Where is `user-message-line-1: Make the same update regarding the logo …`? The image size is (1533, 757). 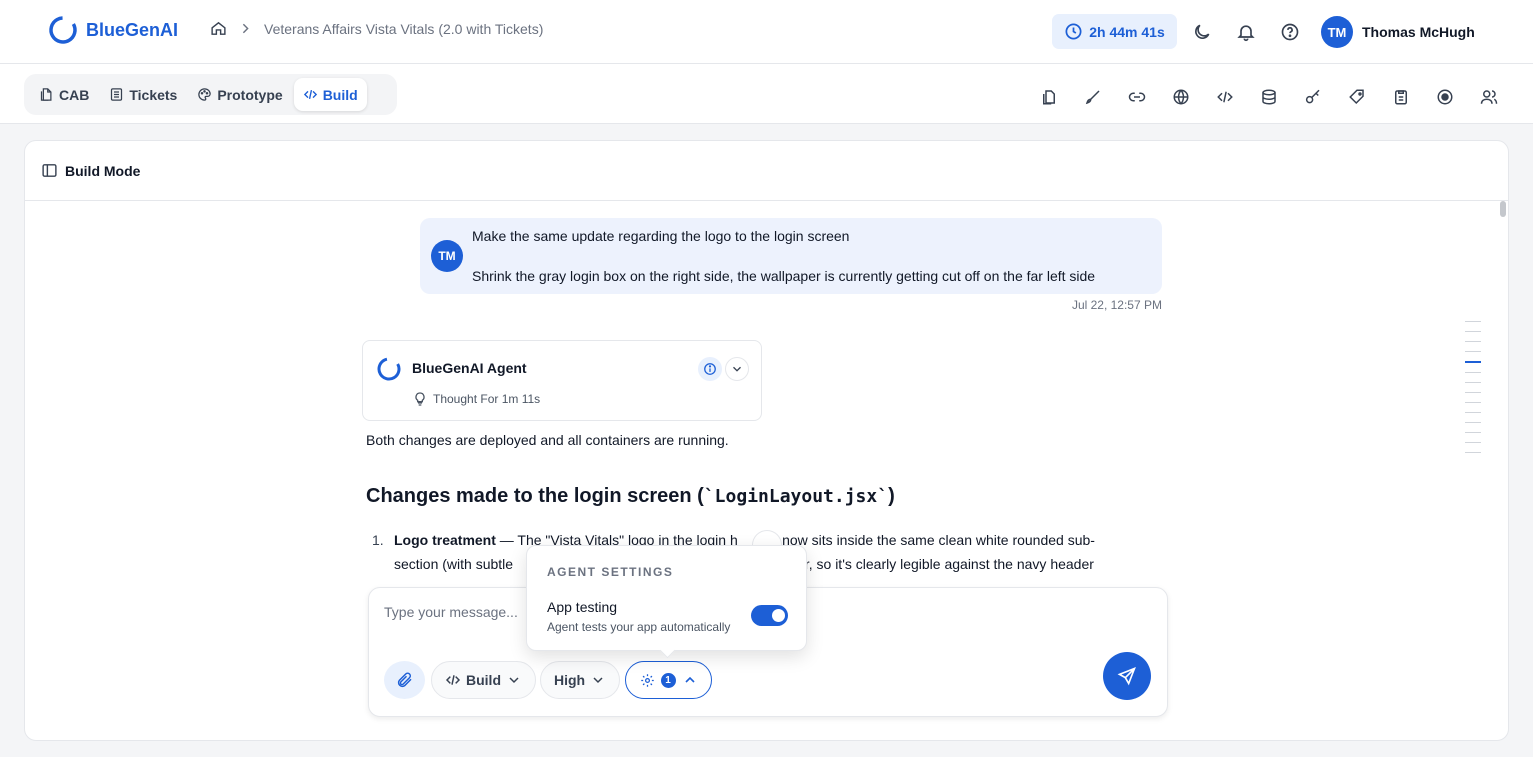
user-message-line-1: Make the same update regarding the logo … is located at coordinates (661, 236).